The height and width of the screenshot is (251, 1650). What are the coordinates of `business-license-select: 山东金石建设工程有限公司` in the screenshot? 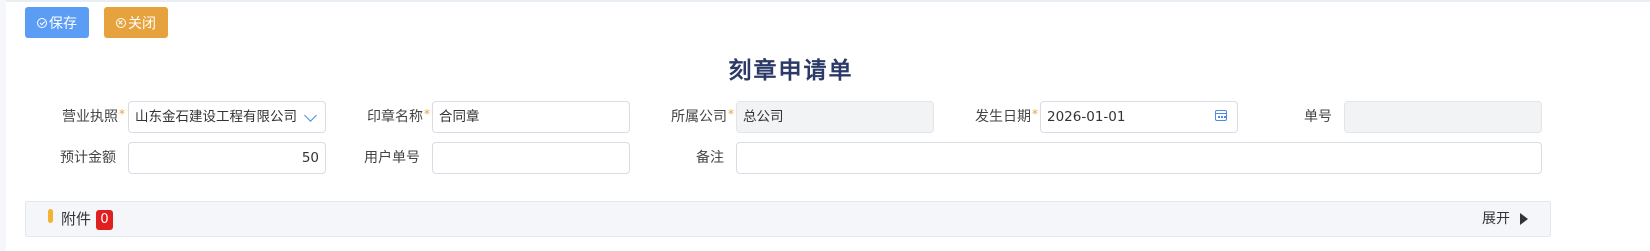 It's located at (227, 117).